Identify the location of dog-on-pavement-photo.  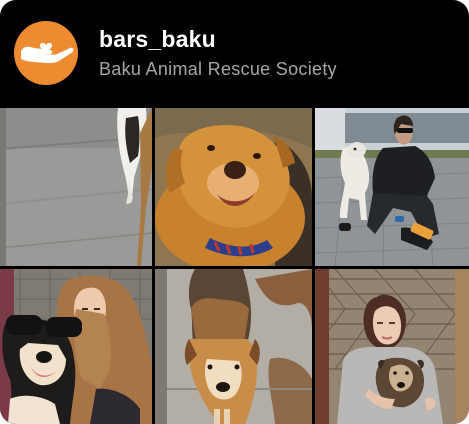
(76, 187).